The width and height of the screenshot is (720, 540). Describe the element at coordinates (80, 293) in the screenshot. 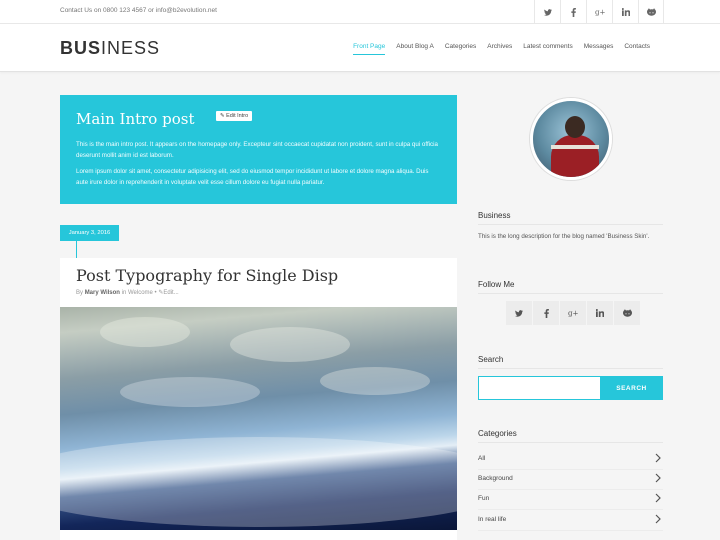

I see `meta-by: By` at that location.